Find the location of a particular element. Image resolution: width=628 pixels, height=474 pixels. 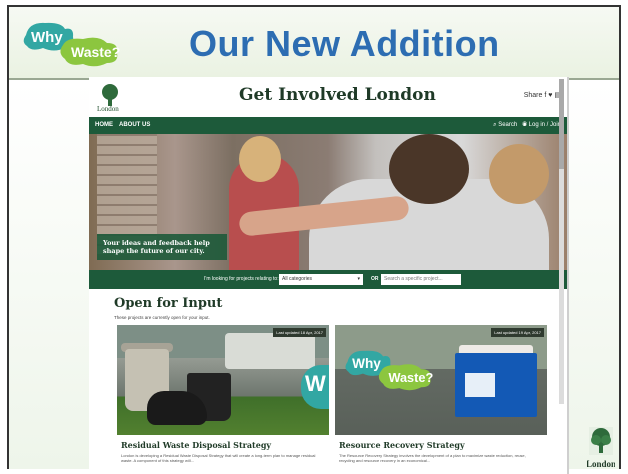

garbage-bags is located at coordinates (177, 408).